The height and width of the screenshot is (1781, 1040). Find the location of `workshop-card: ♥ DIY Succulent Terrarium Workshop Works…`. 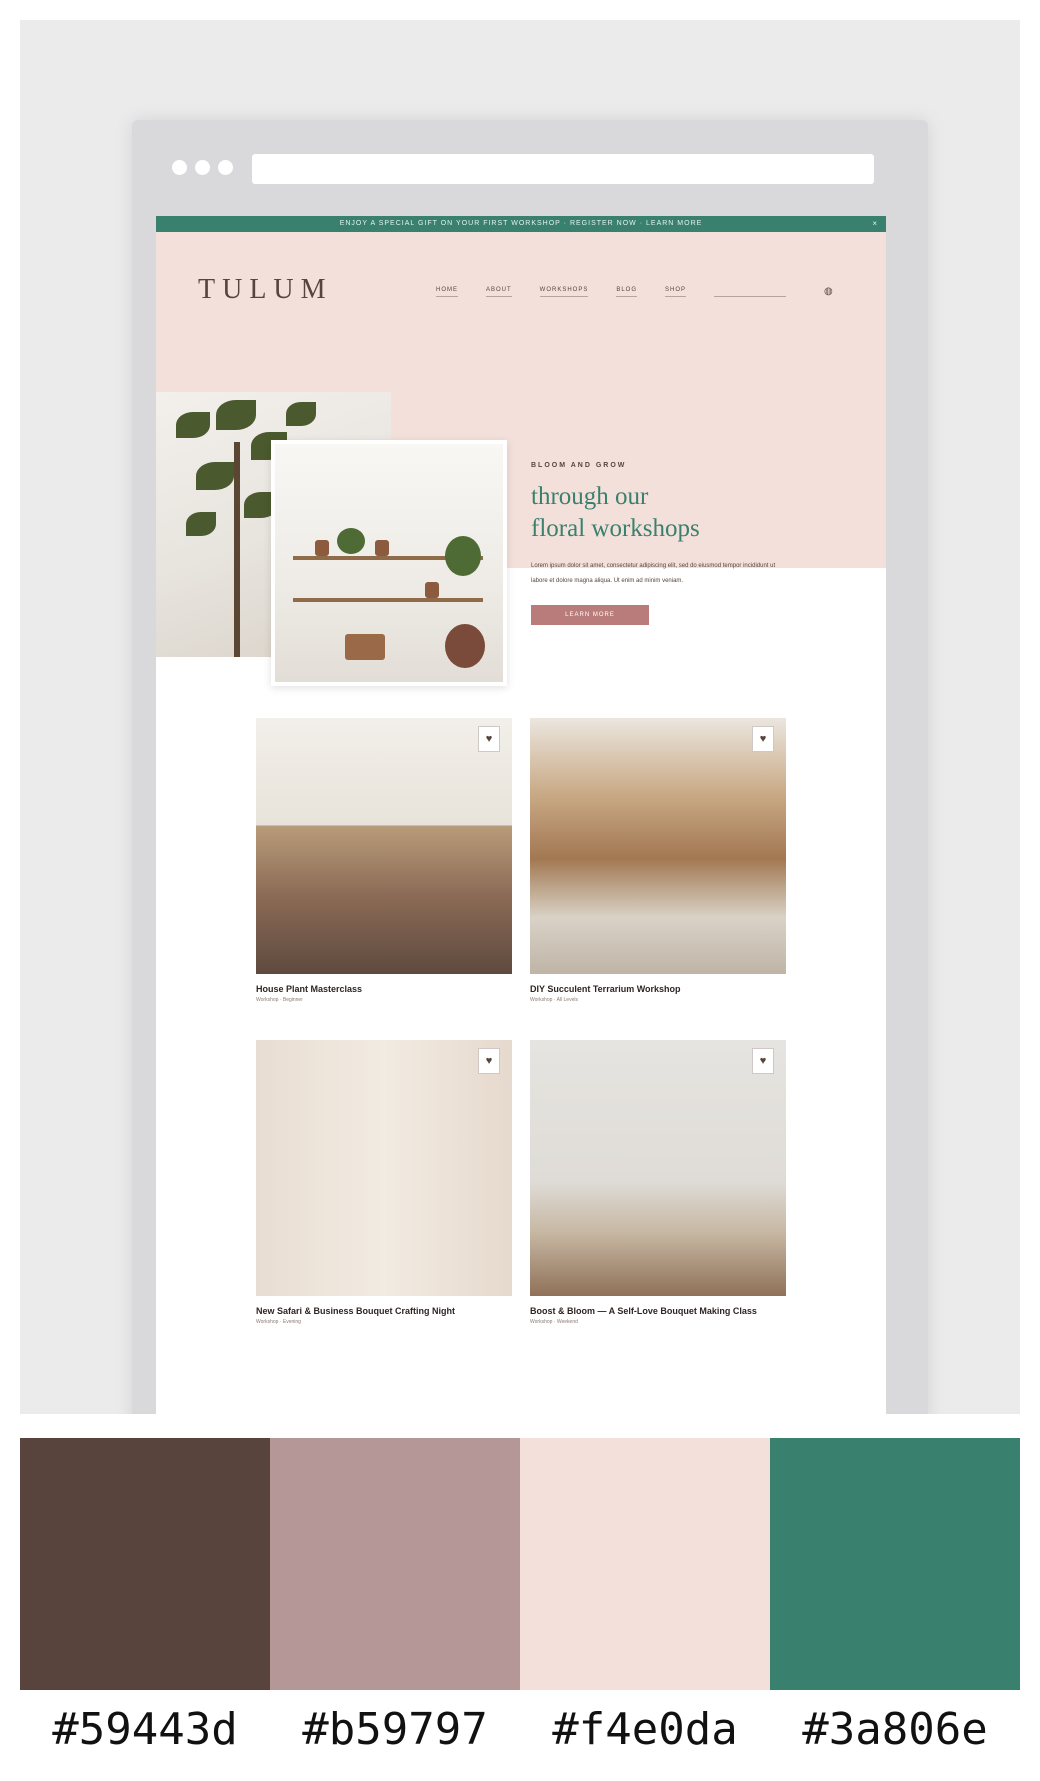

workshop-card: ♥ DIY Succulent Terrarium Workshop Works… is located at coordinates (658, 860).